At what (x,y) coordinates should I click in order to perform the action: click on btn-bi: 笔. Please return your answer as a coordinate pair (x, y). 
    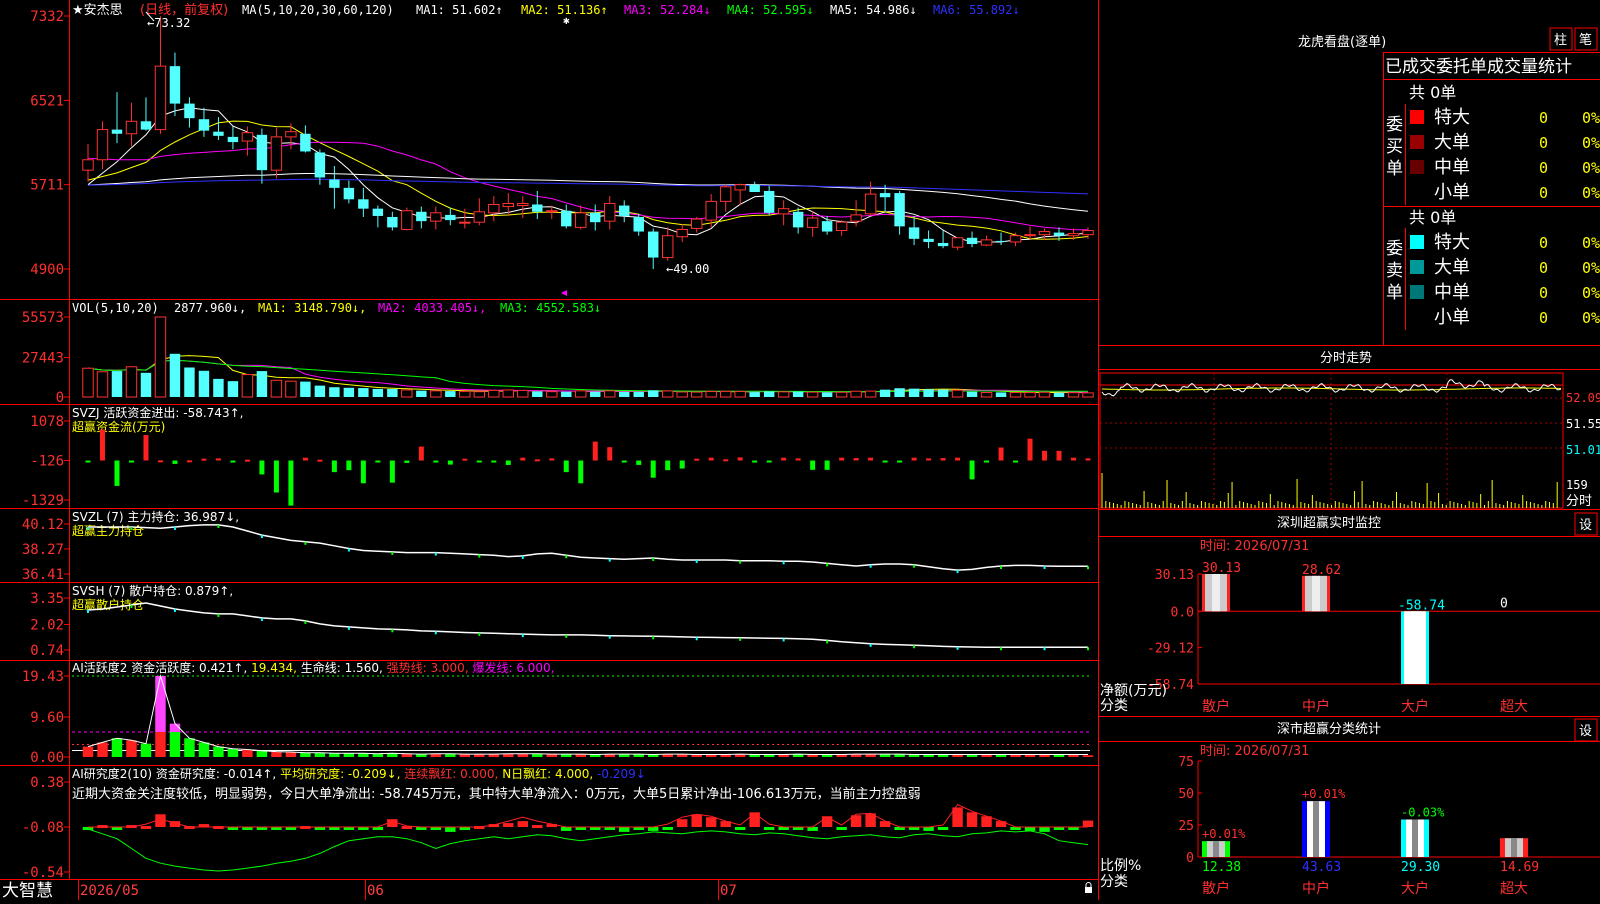
    Looking at the image, I should click on (1586, 39).